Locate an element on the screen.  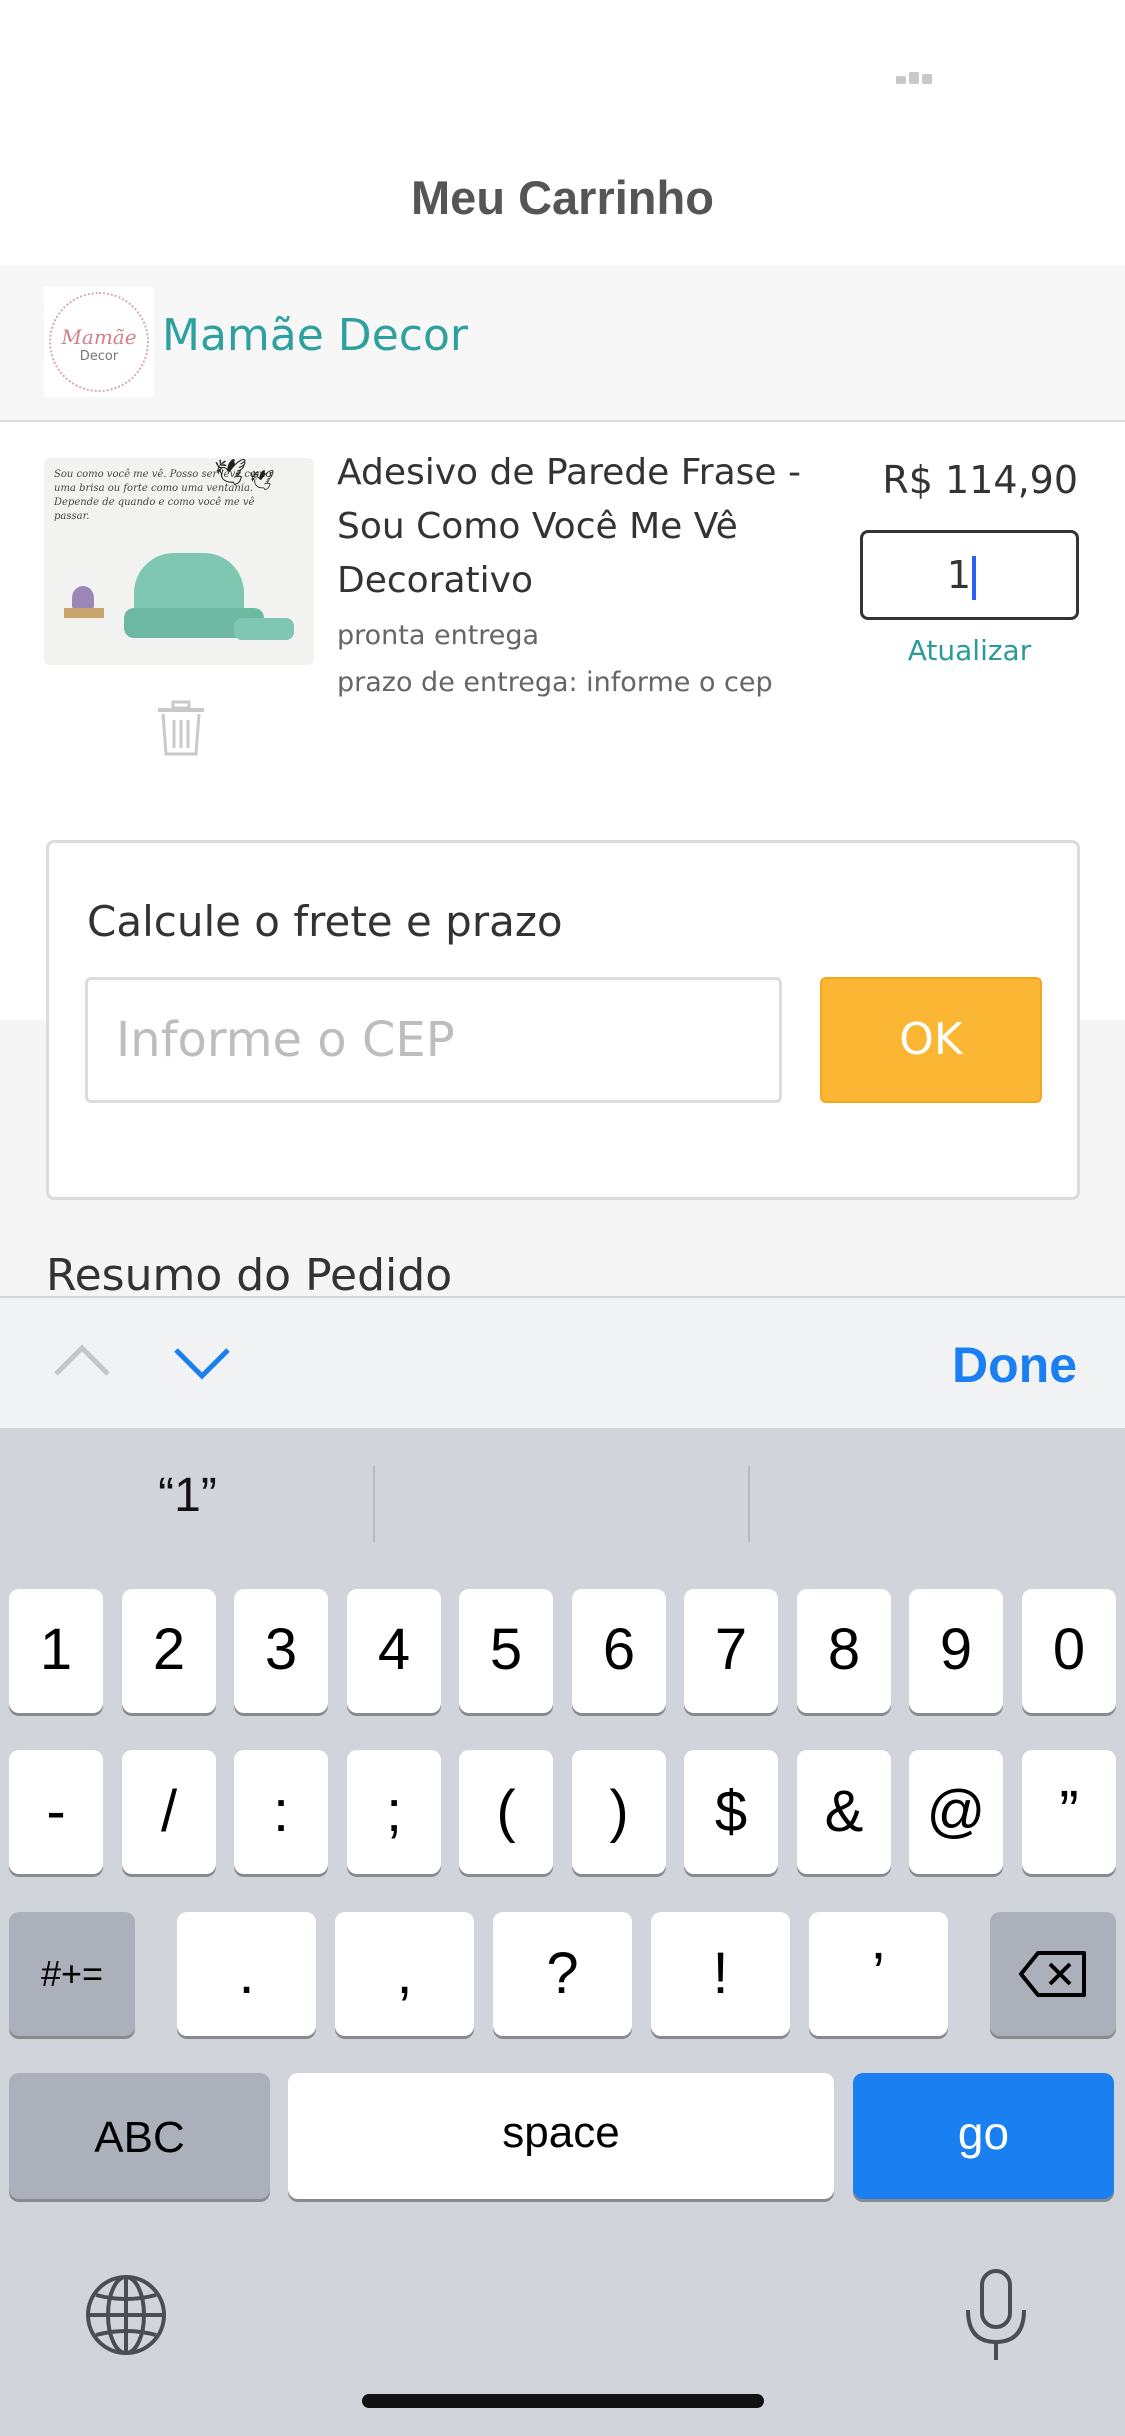
key: 3 is located at coordinates (281, 1651).